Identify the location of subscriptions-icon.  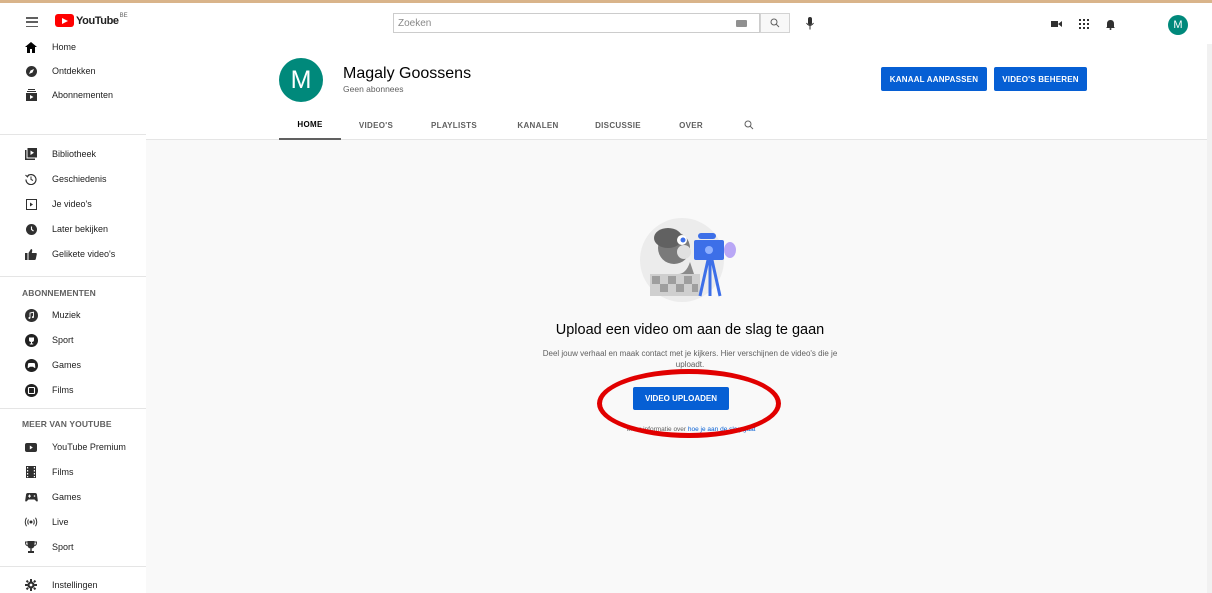
(31, 95).